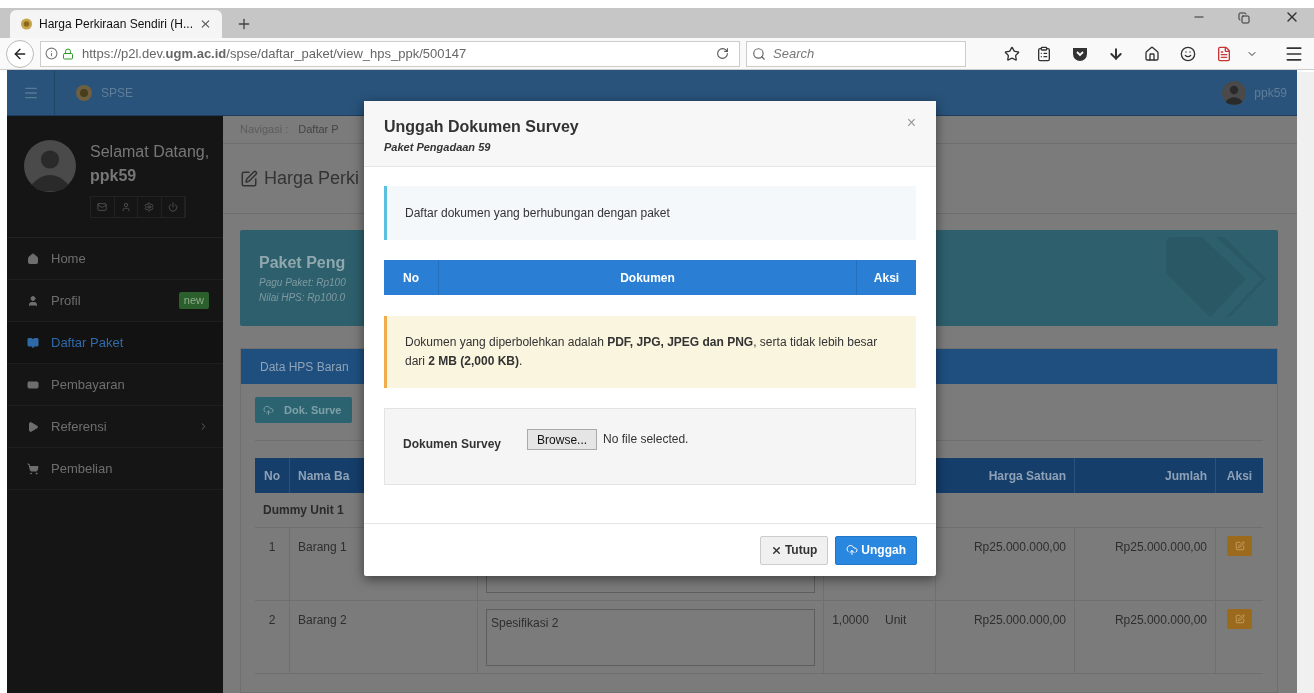 This screenshot has width=1314, height=693. What do you see at coordinates (452, 444) in the screenshot?
I see `field-label: Dokumen Survey` at bounding box center [452, 444].